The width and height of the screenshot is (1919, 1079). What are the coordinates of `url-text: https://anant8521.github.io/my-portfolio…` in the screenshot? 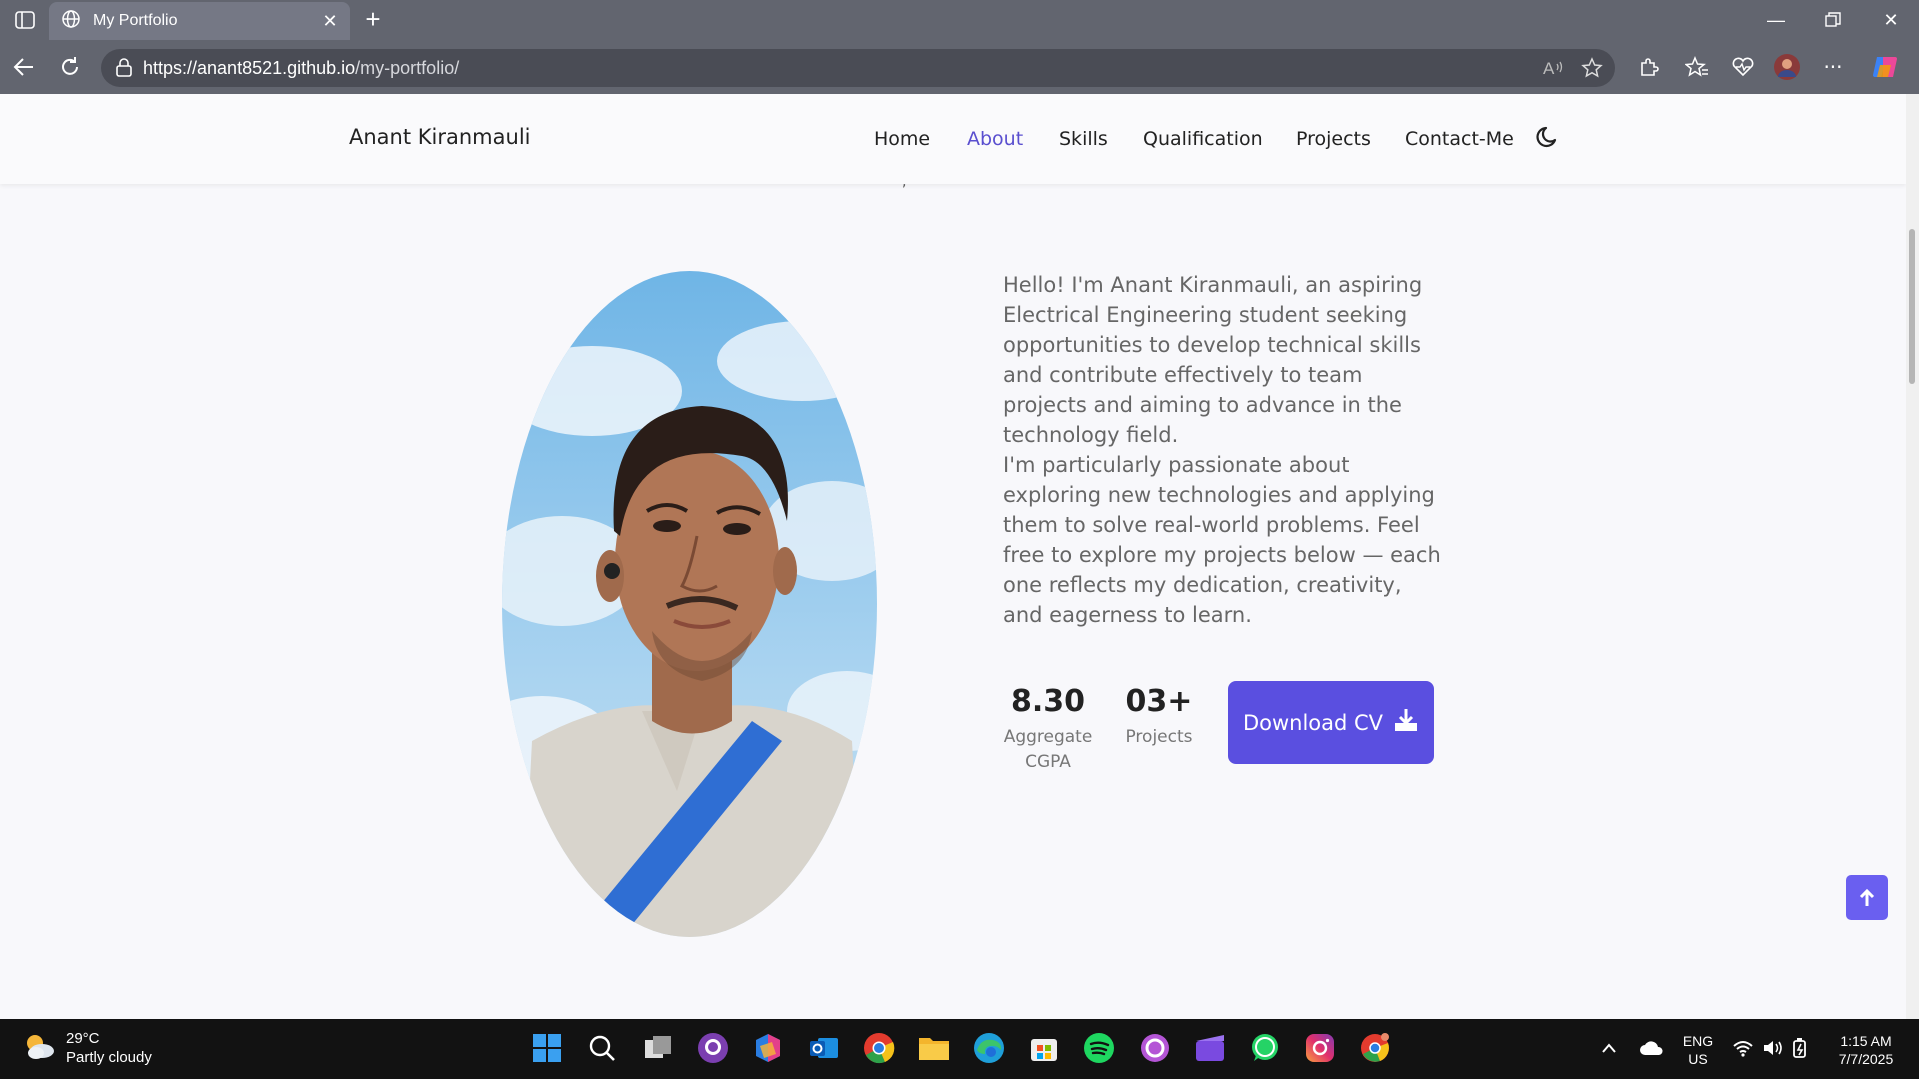 It's located at (301, 68).